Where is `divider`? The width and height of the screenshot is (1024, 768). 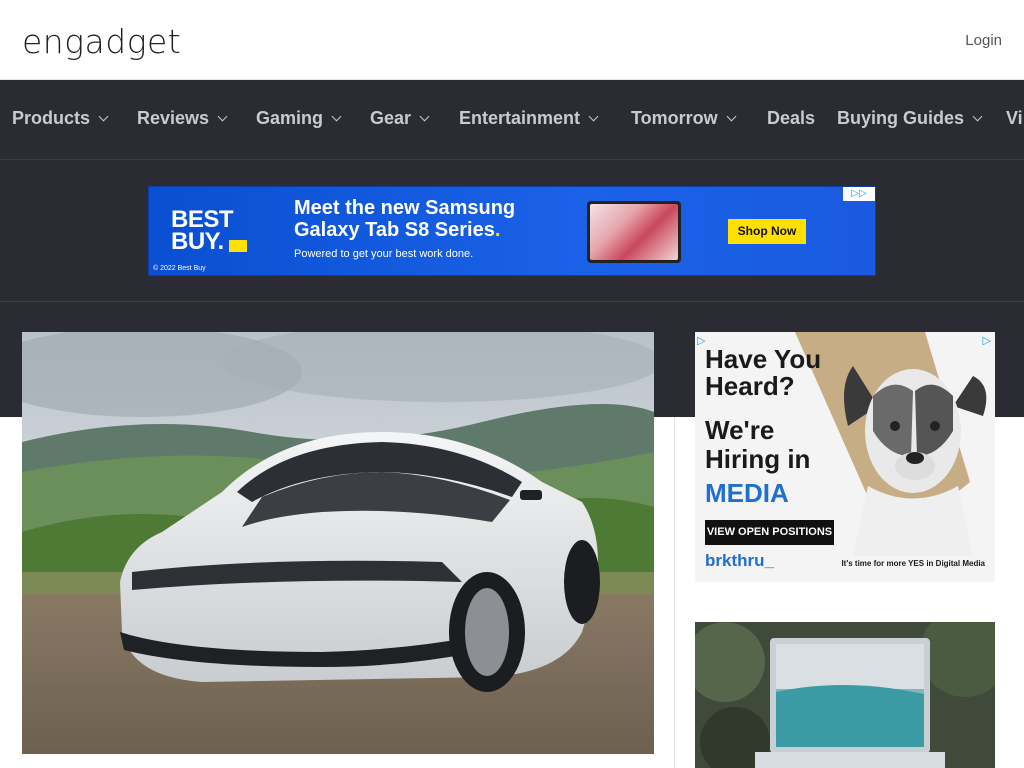
divider is located at coordinates (512, 301).